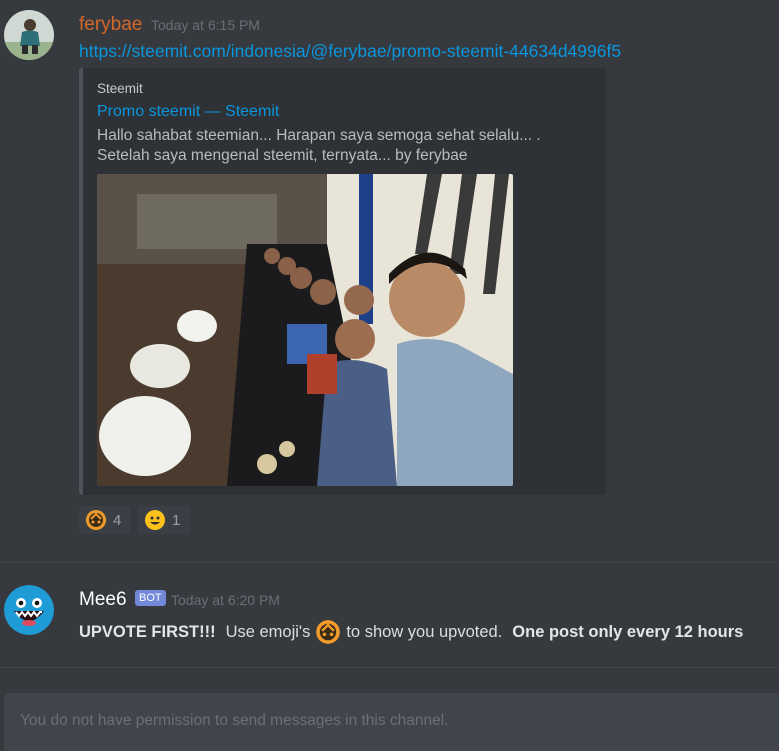  What do you see at coordinates (29, 610) in the screenshot?
I see `bot-avatar` at bounding box center [29, 610].